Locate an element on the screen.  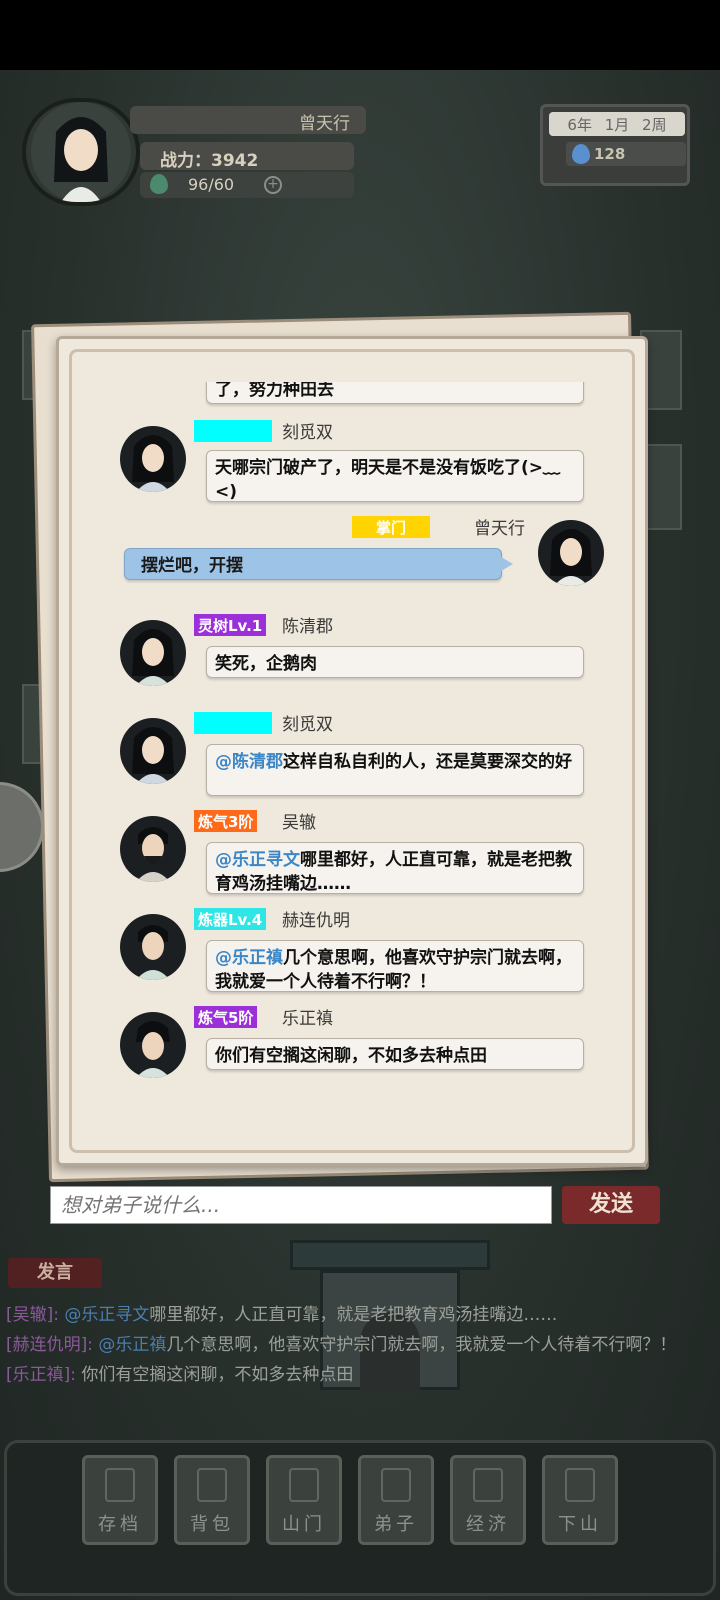
stamina-drop-icon is located at coordinates (159, 184).